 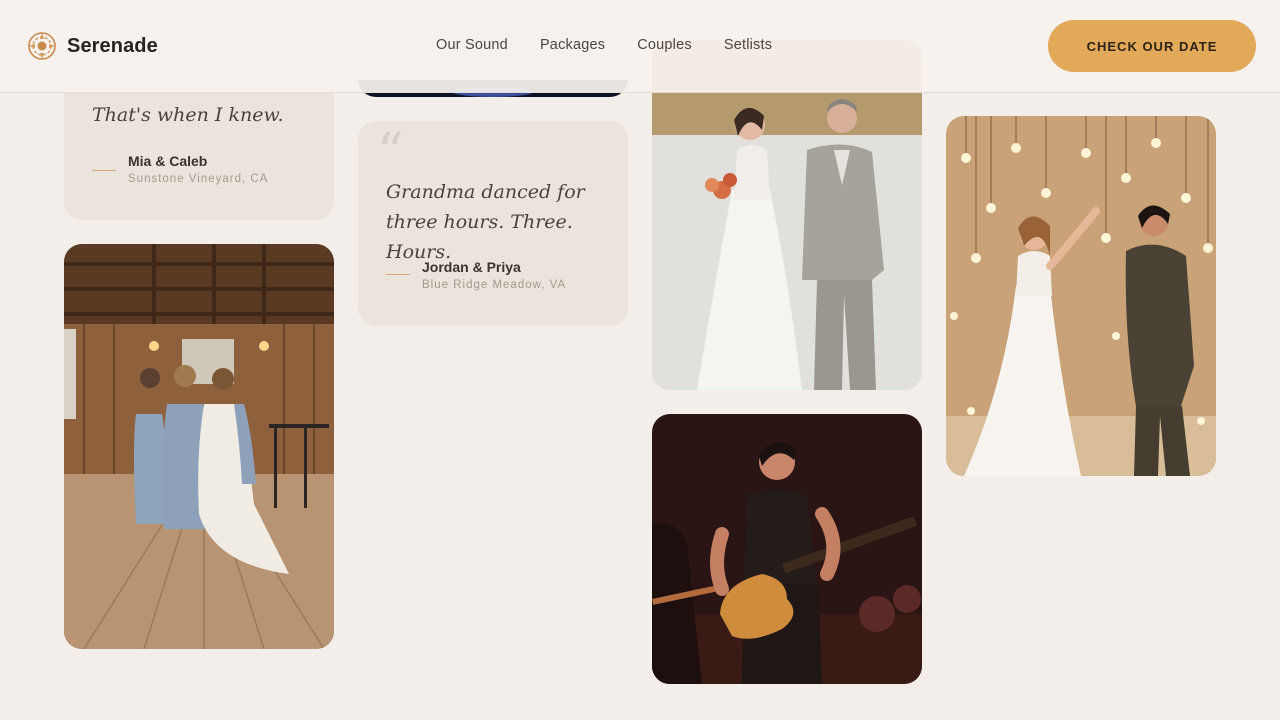 What do you see at coordinates (494, 285) in the screenshot?
I see `testimonial-place: Blue Ridge Meadow, VA` at bounding box center [494, 285].